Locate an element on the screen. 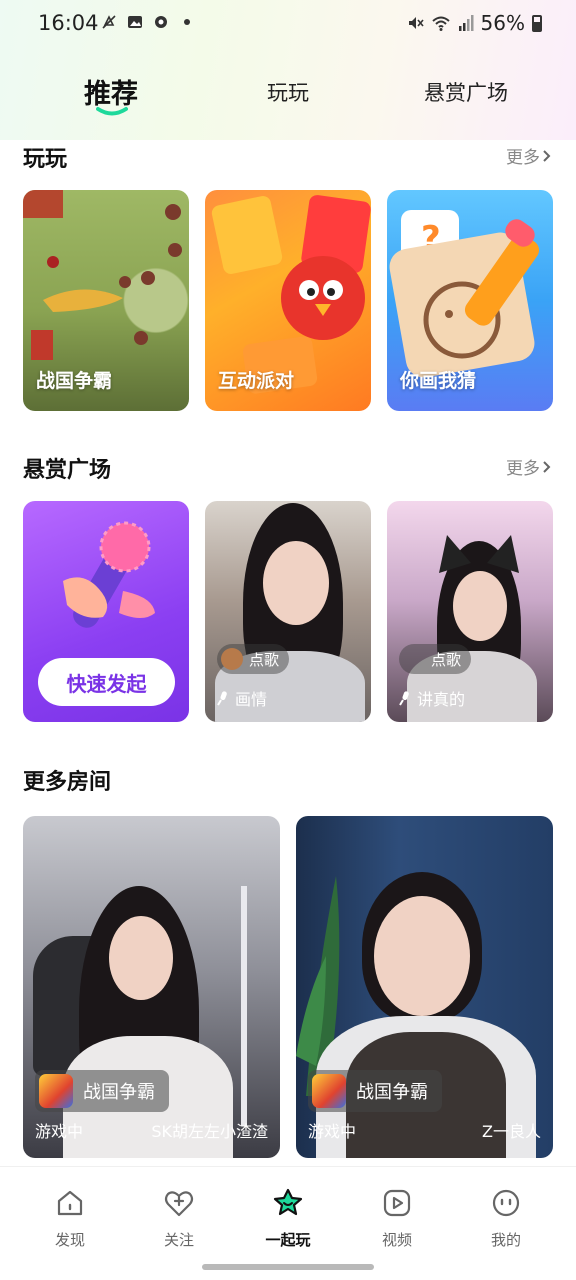 The image size is (576, 1280). wifi-icon is located at coordinates (440, 23).